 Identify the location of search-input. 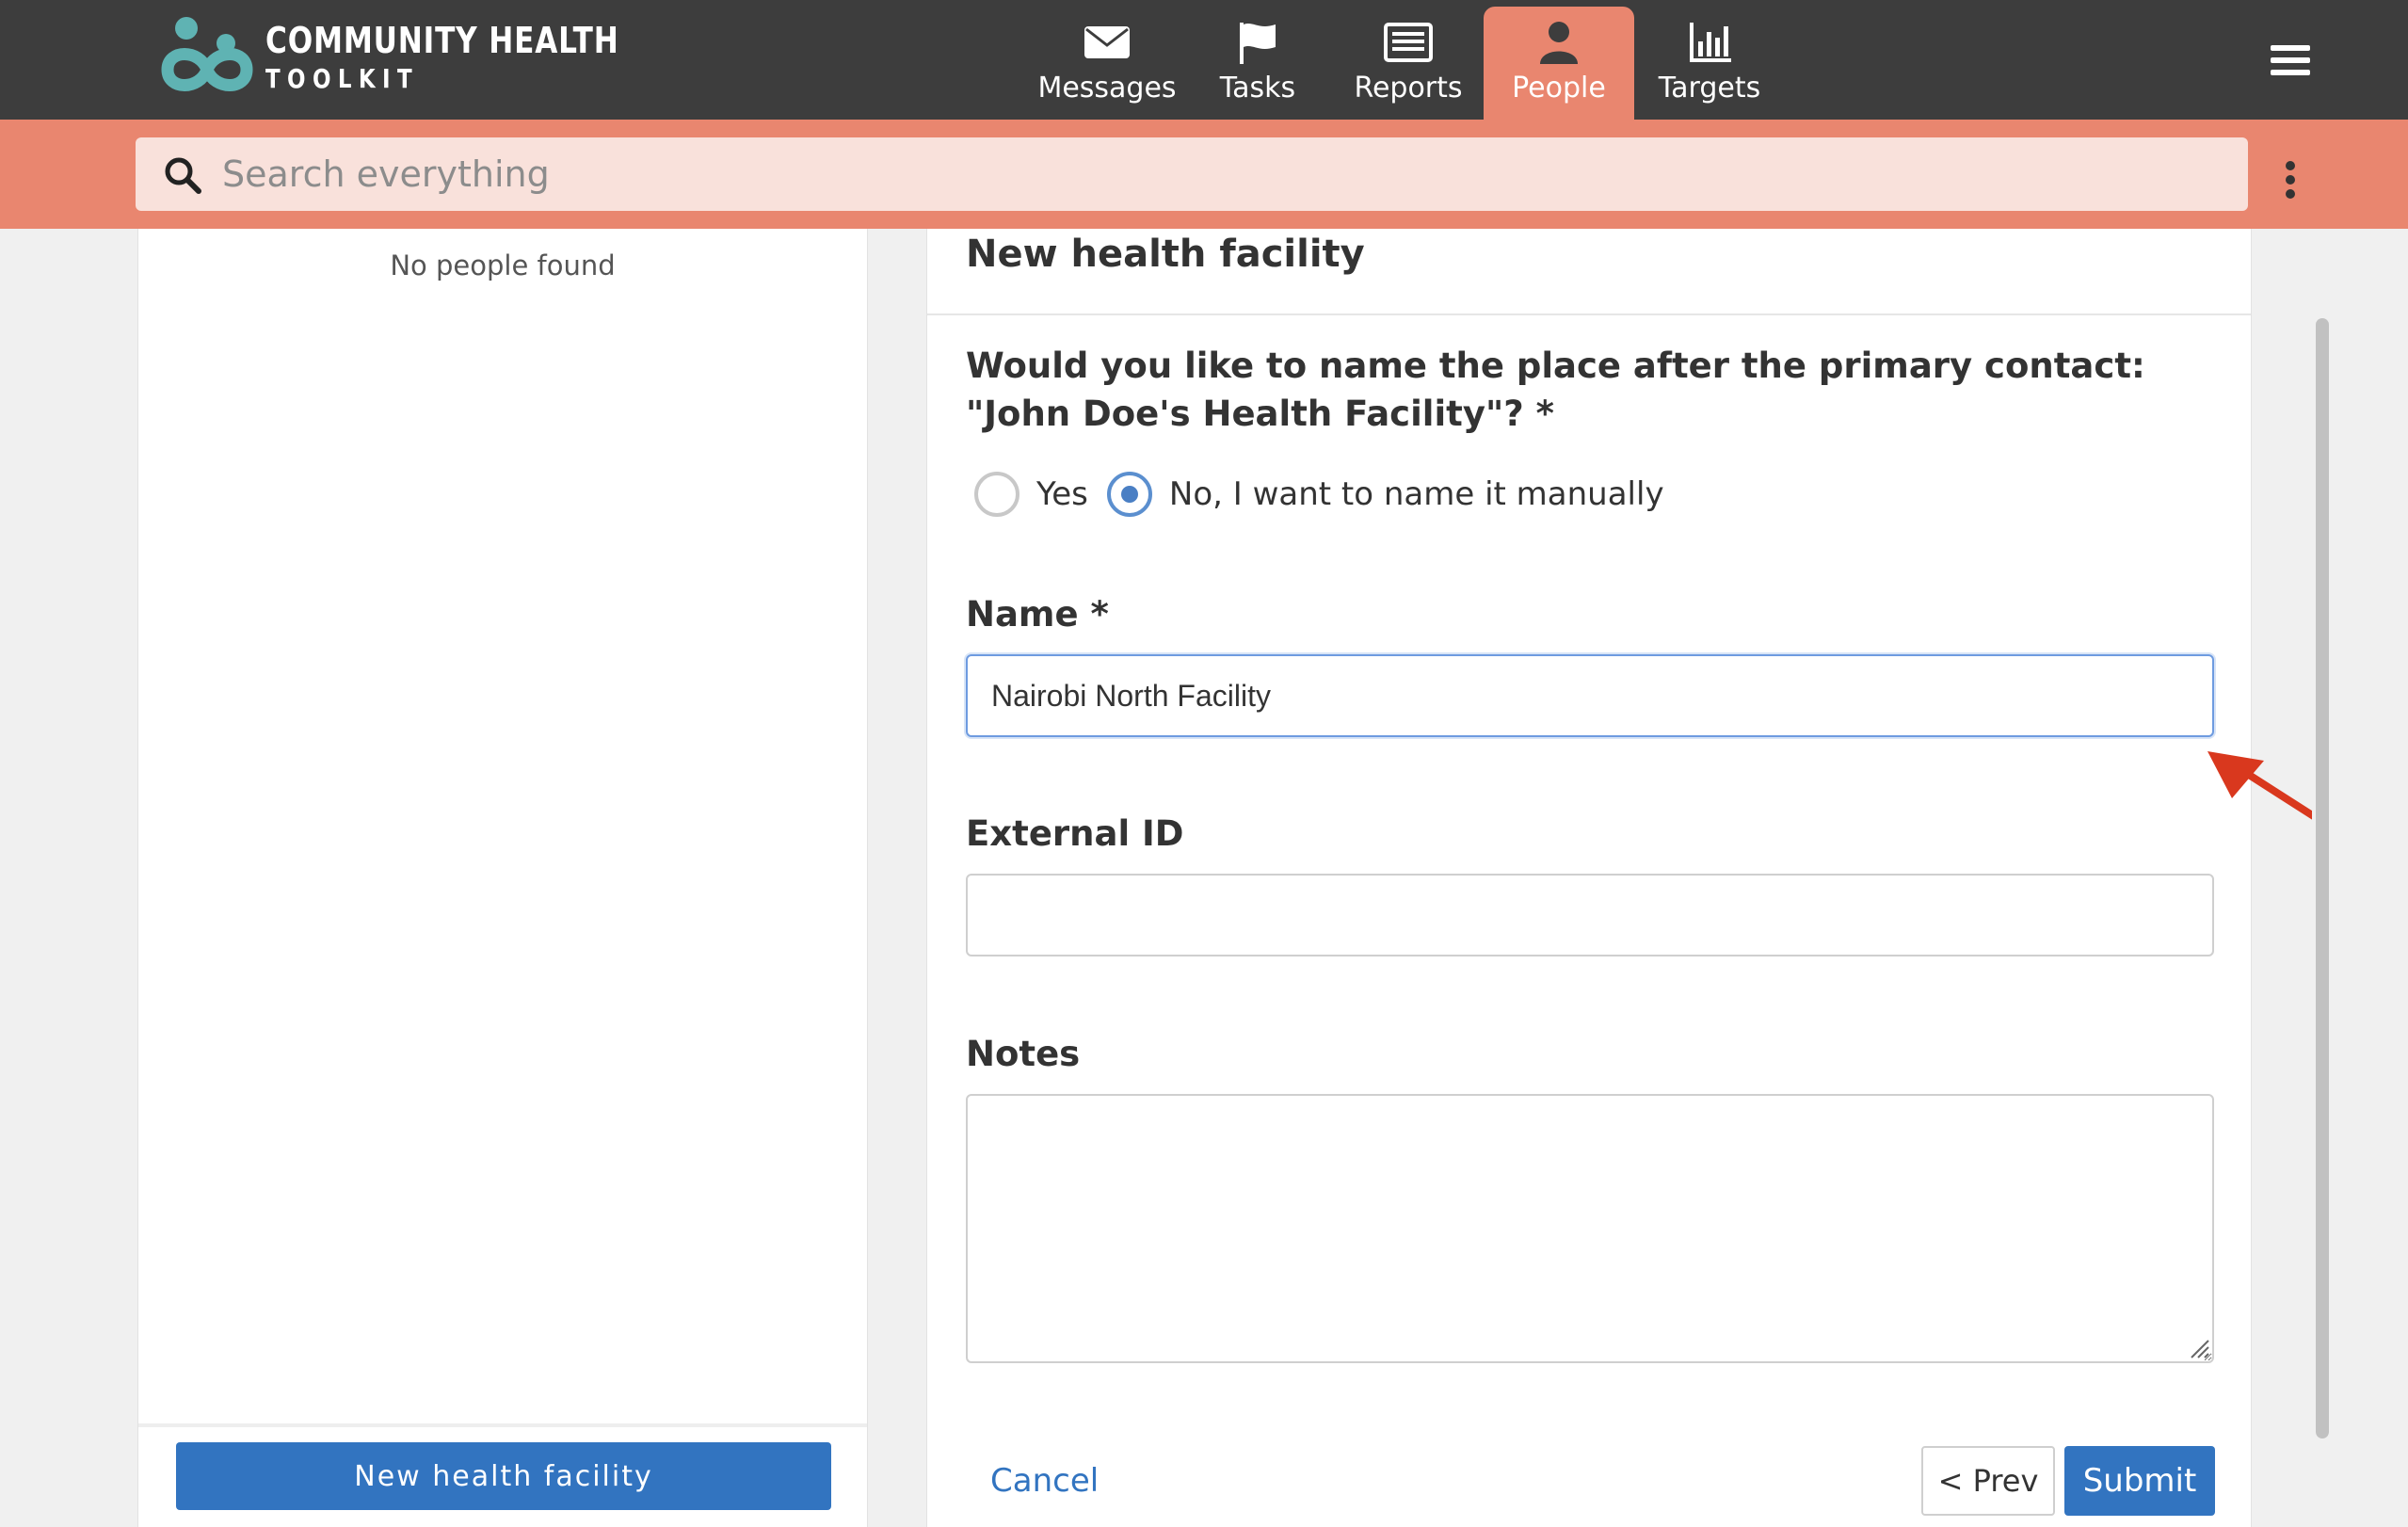
(1220, 174).